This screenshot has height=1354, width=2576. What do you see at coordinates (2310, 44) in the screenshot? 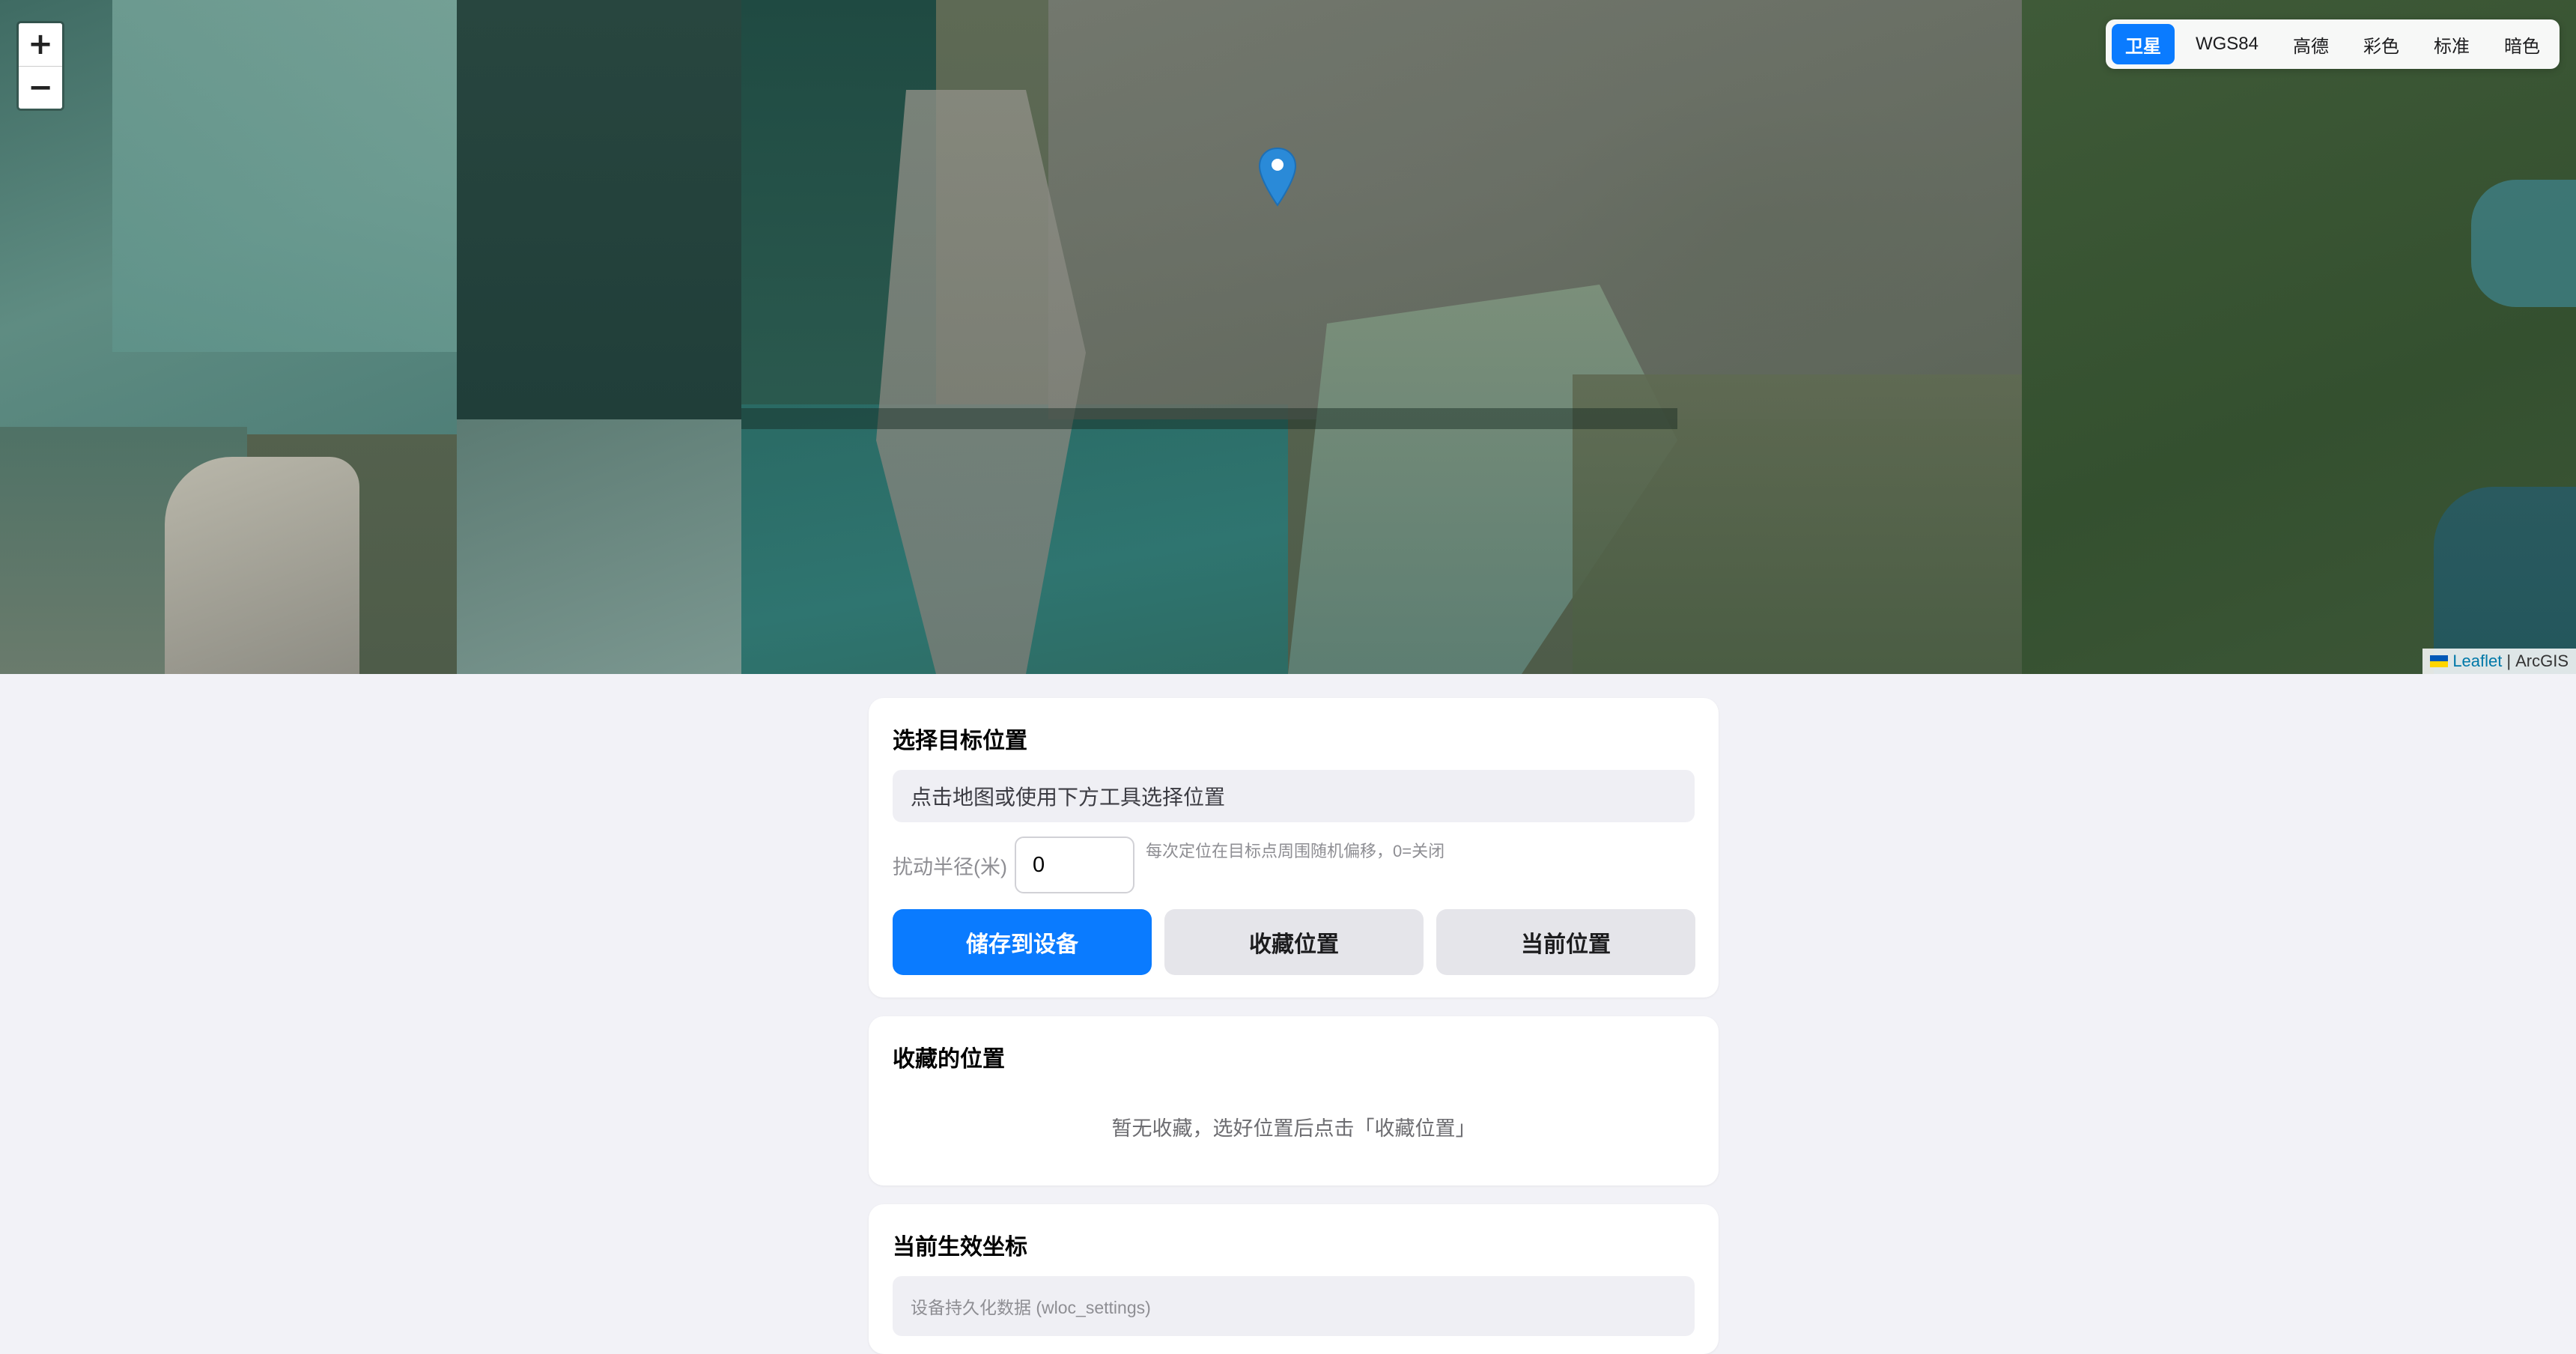
I see `layer-option-gaode: 高德` at bounding box center [2310, 44].